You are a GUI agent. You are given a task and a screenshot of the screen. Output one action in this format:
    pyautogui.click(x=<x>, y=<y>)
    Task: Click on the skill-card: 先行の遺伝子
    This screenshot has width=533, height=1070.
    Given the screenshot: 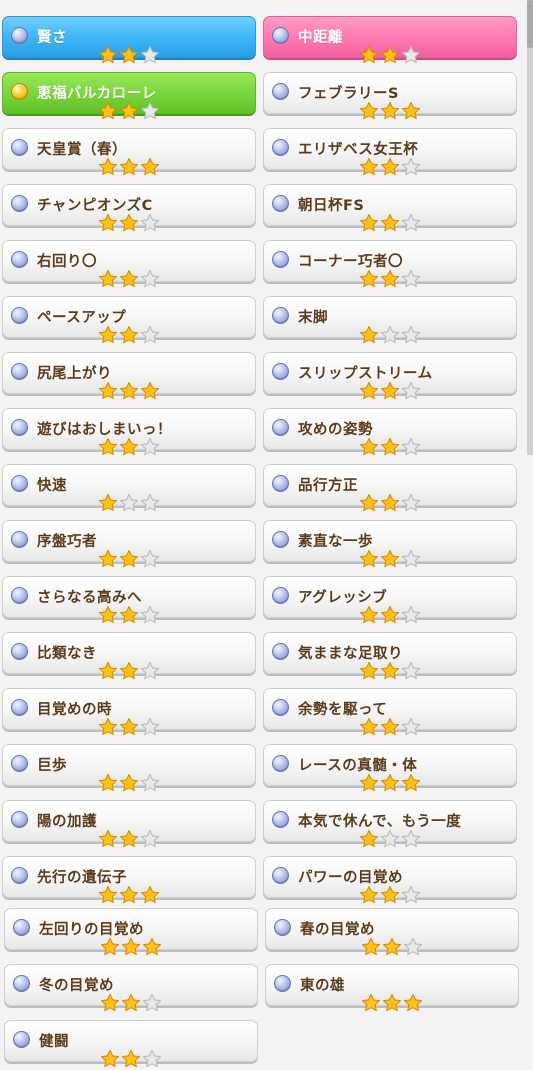 What is the action you would take?
    pyautogui.click(x=129, y=880)
    